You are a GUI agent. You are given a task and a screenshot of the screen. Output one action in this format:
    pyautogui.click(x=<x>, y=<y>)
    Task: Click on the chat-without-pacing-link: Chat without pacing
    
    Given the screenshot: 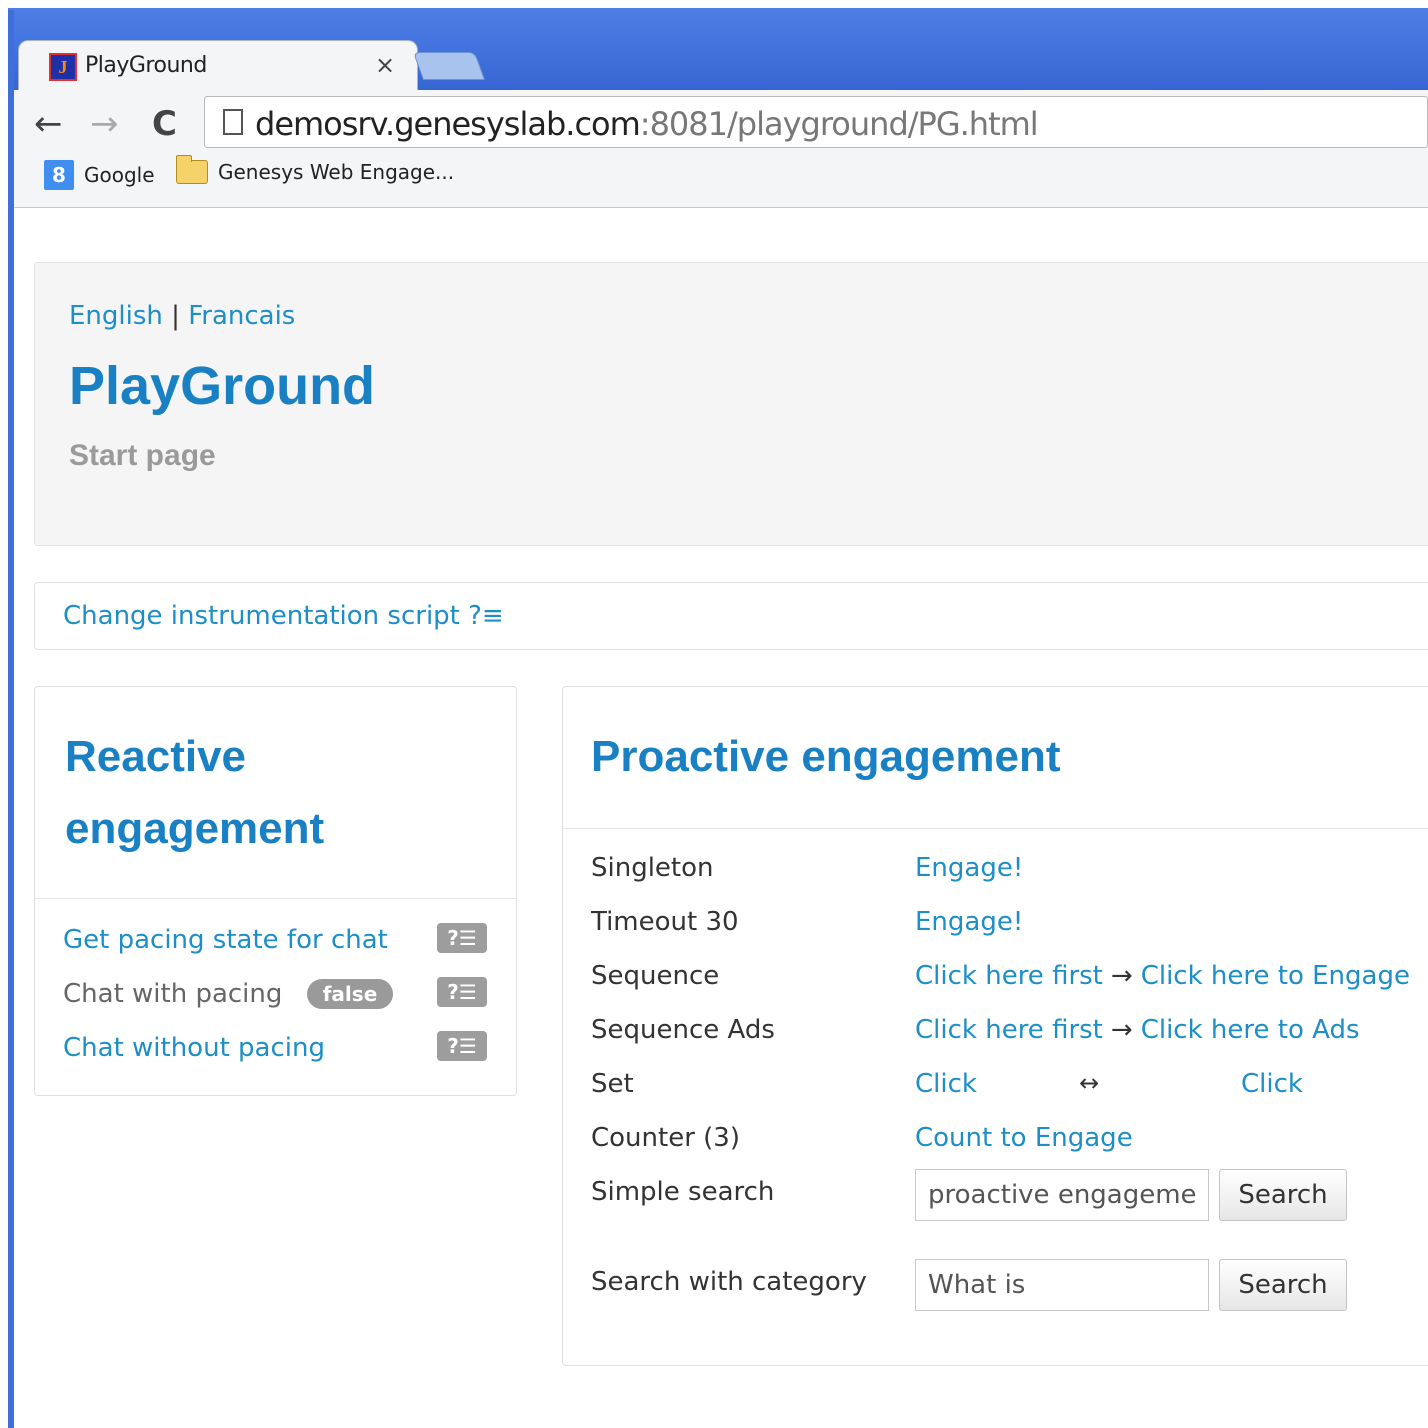 What is the action you would take?
    pyautogui.click(x=194, y=1048)
    